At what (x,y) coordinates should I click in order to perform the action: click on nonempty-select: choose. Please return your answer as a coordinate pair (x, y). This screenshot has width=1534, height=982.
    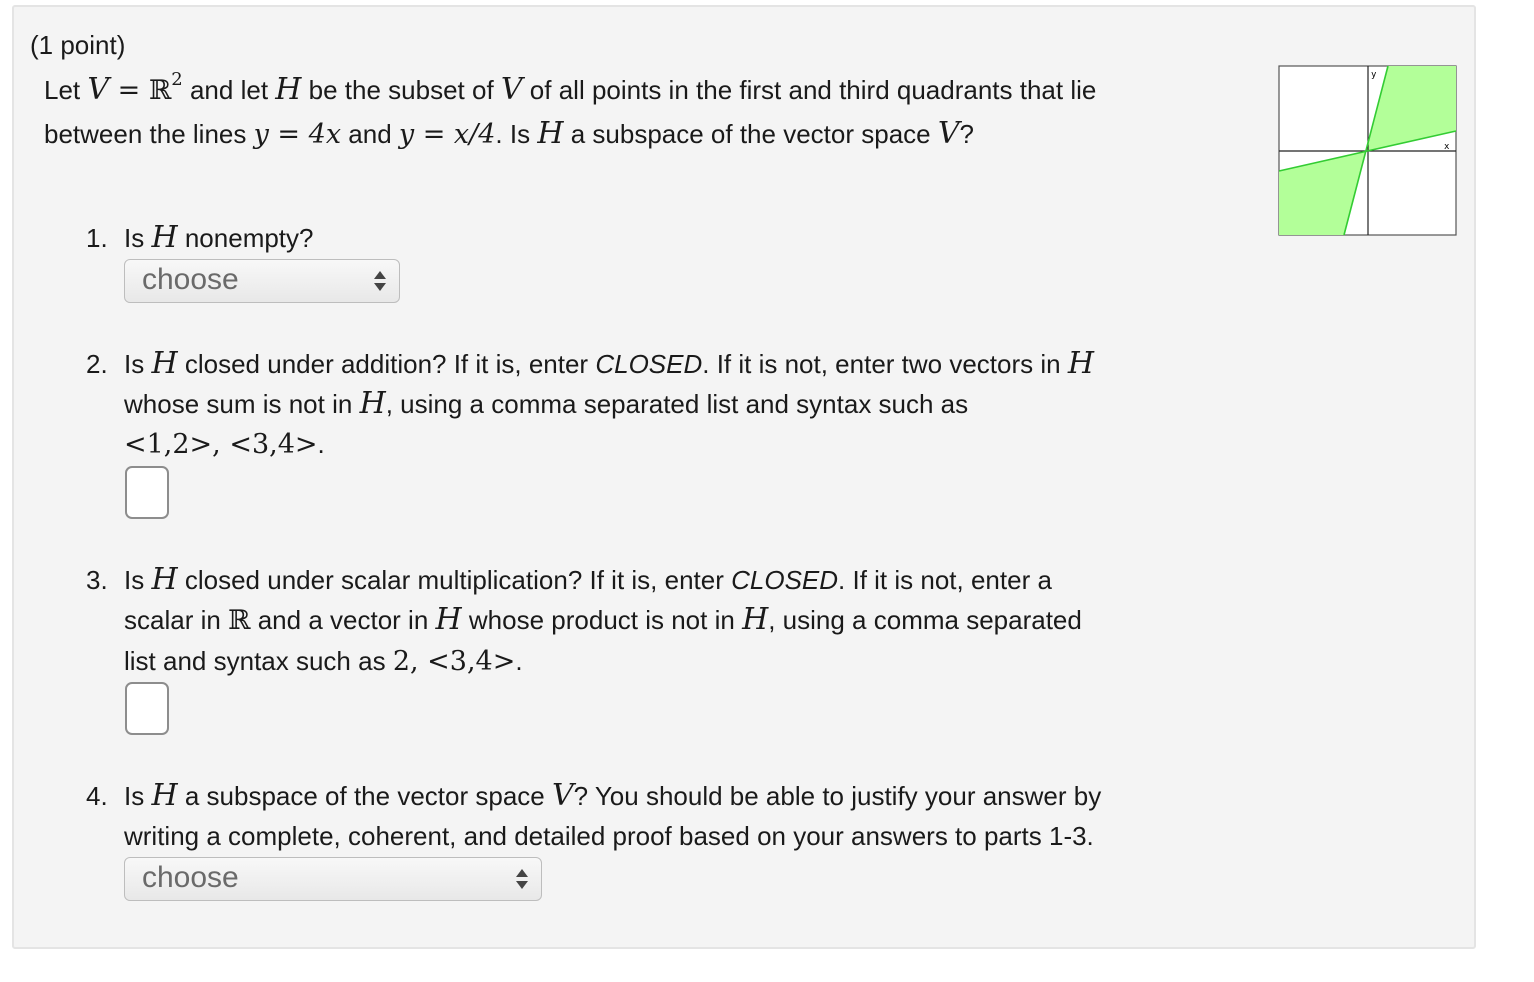
    Looking at the image, I should click on (262, 281).